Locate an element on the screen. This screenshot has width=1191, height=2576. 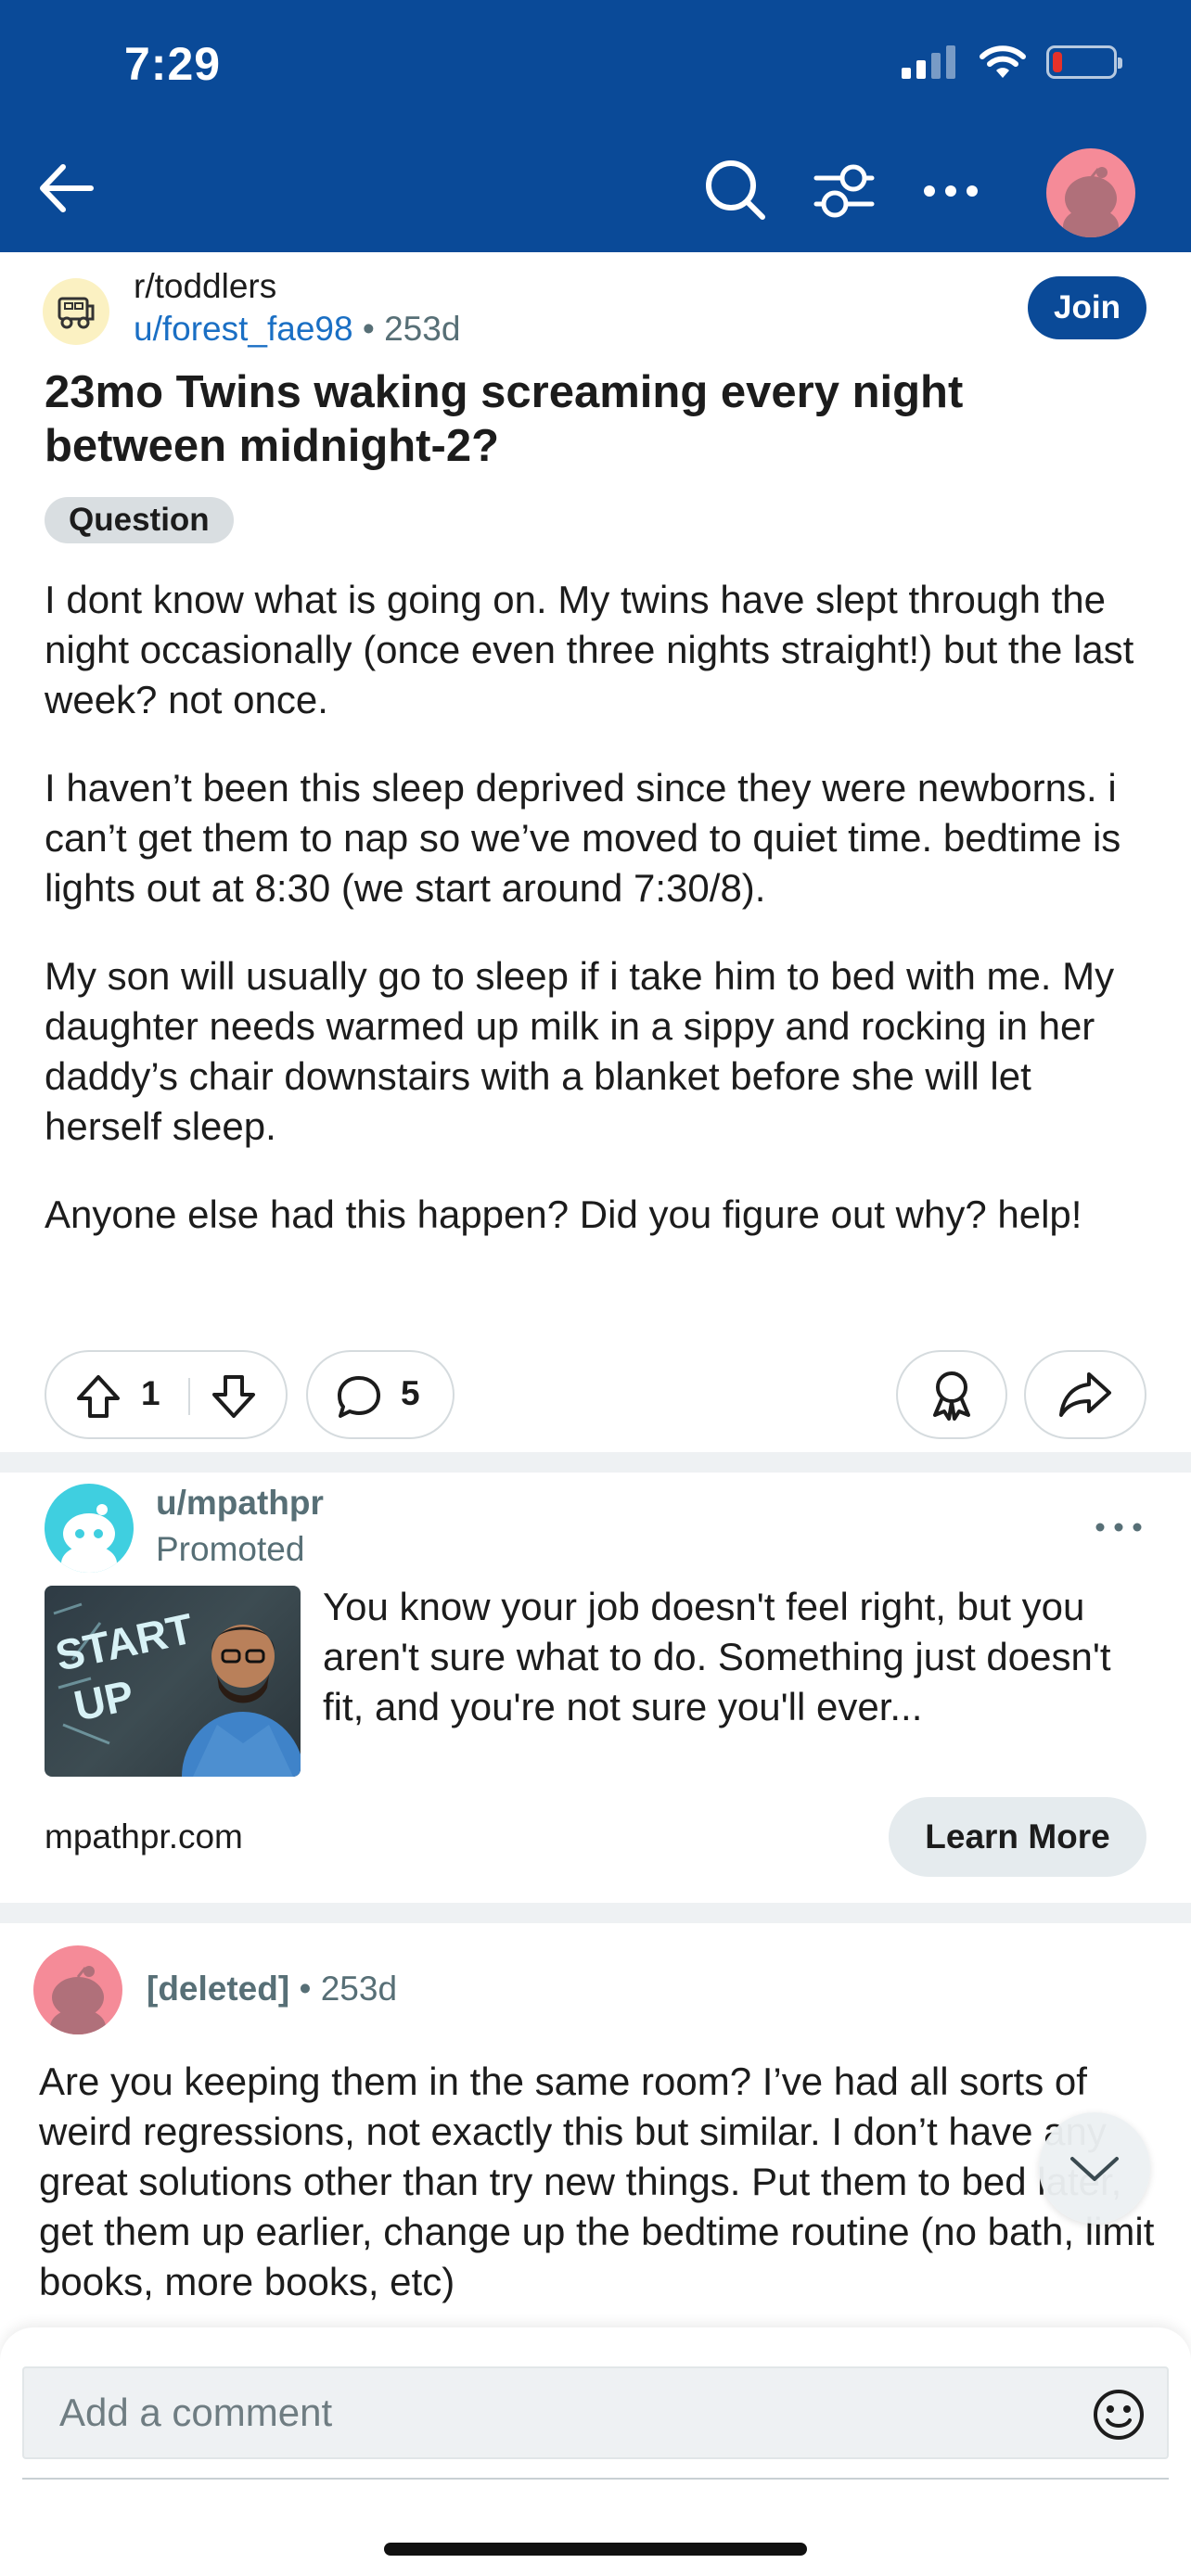
comment-avatar is located at coordinates (77, 1990).